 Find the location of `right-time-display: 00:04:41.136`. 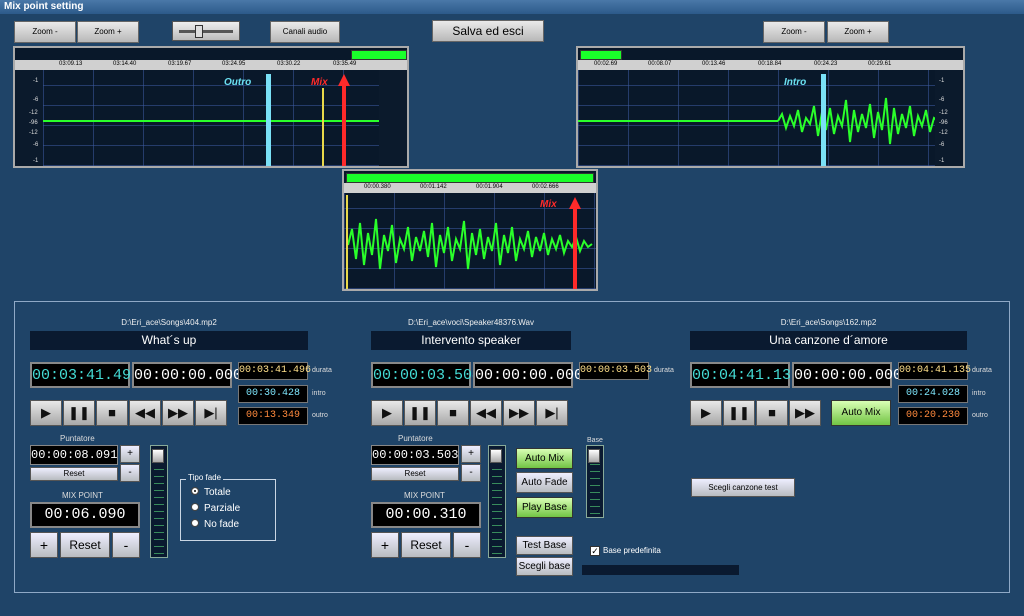

right-time-display: 00:04:41.136 is located at coordinates (745, 375).